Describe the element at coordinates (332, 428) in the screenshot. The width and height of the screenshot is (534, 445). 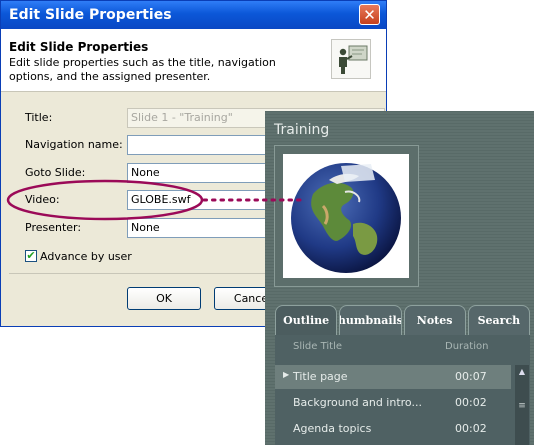
I see `slide-title: Agenda topics` at that location.